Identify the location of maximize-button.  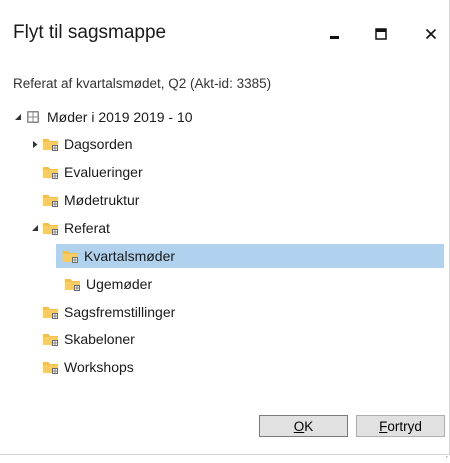
(381, 34).